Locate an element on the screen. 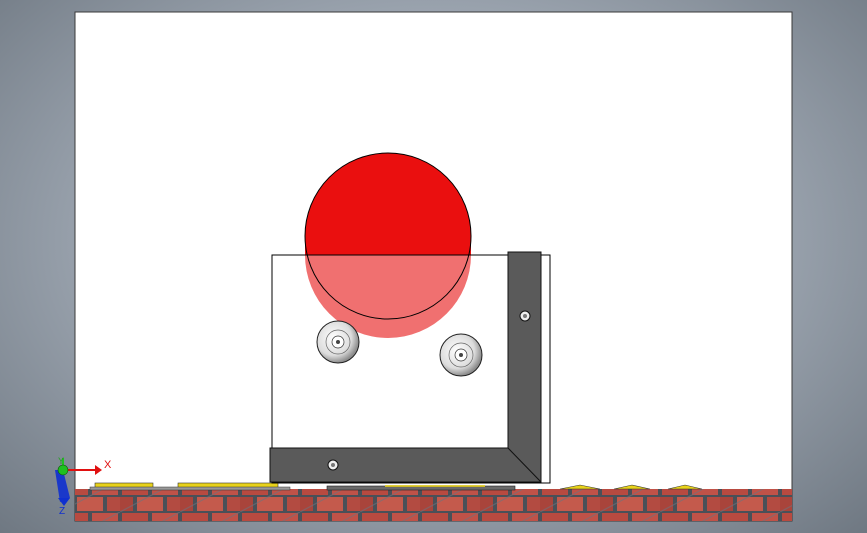 The image size is (867, 533). roller-left is located at coordinates (338, 342).